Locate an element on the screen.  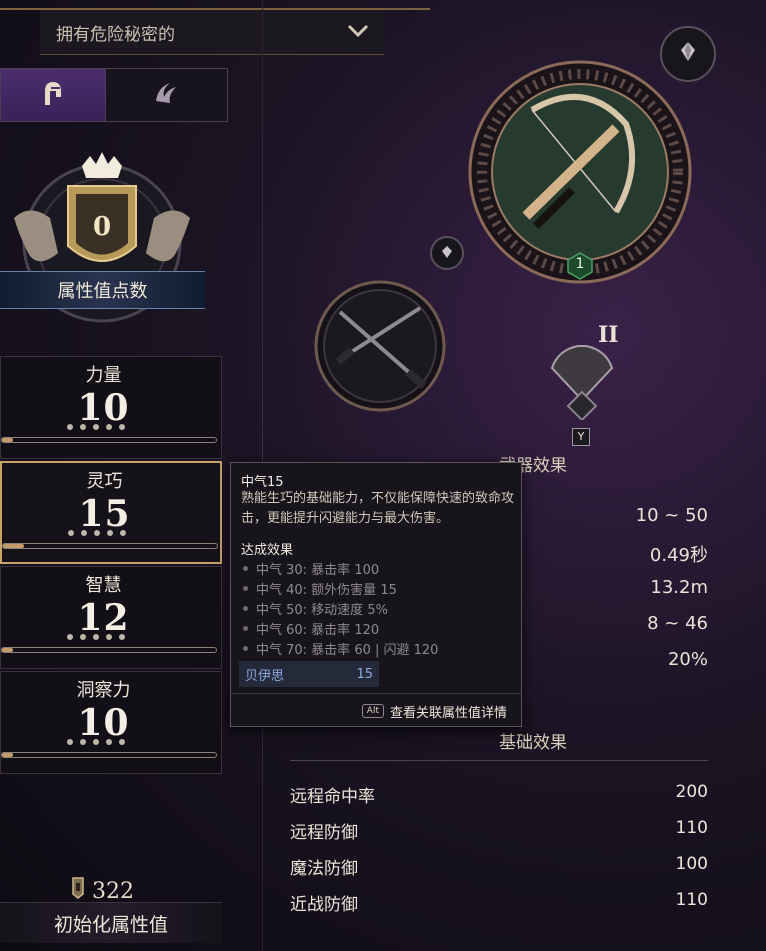
claw-swirl-icon is located at coordinates (167, 95).